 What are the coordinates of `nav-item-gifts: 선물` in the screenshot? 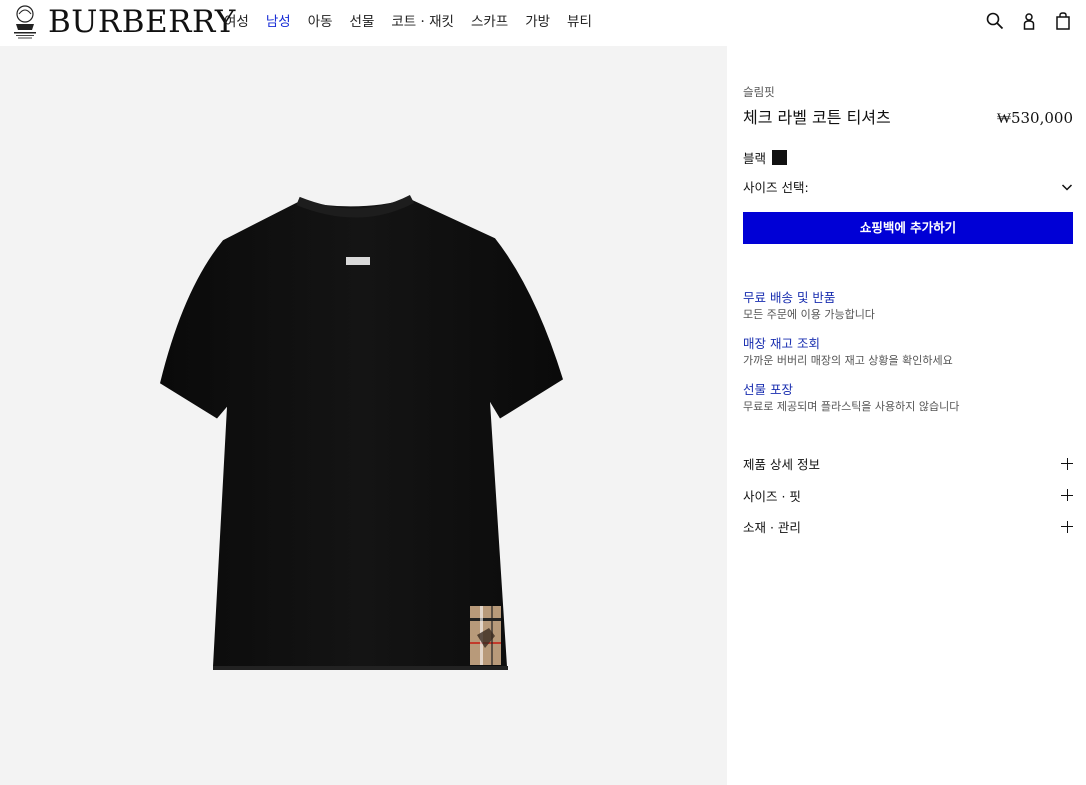 It's located at (362, 22).